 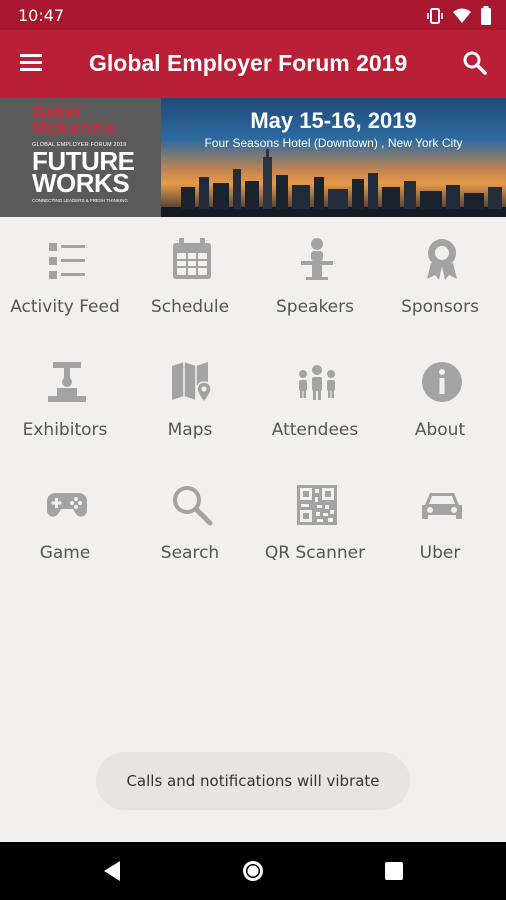 I want to click on system-navigation-bar, so click(x=253, y=871).